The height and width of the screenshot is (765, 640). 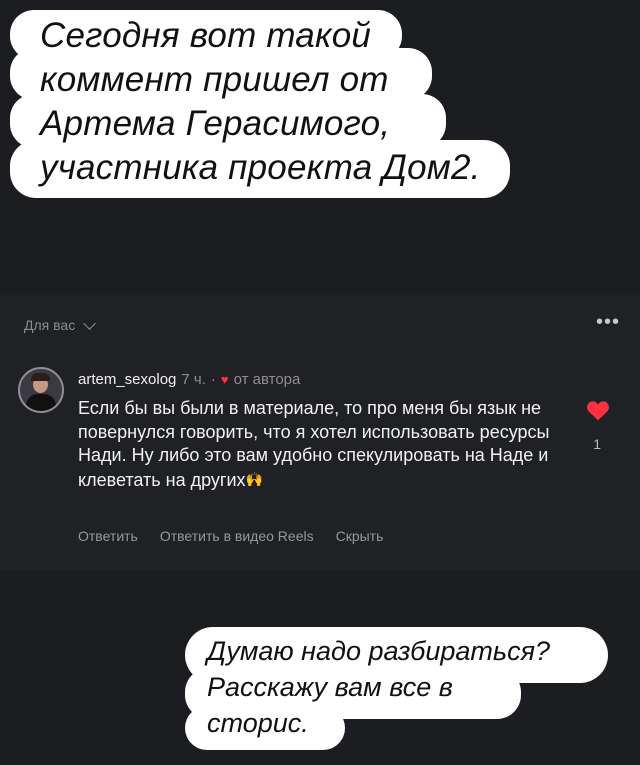 What do you see at coordinates (597, 444) in the screenshot?
I see `like-count: 1` at bounding box center [597, 444].